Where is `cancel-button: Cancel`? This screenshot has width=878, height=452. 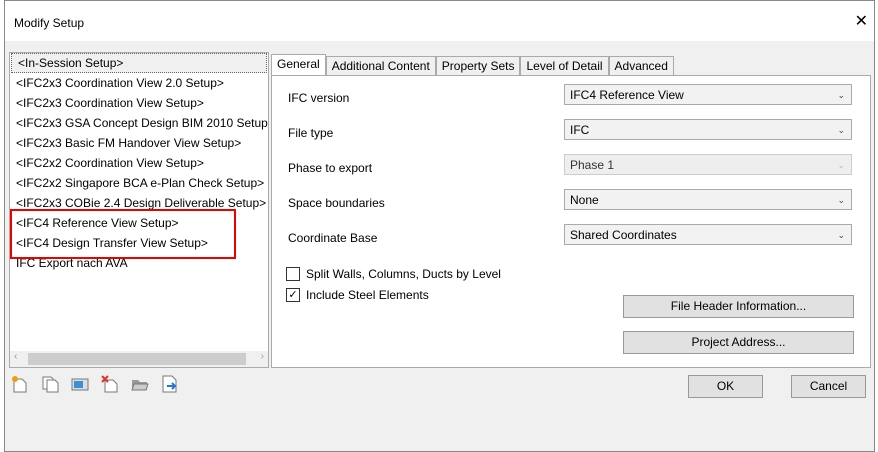 cancel-button: Cancel is located at coordinates (828, 386).